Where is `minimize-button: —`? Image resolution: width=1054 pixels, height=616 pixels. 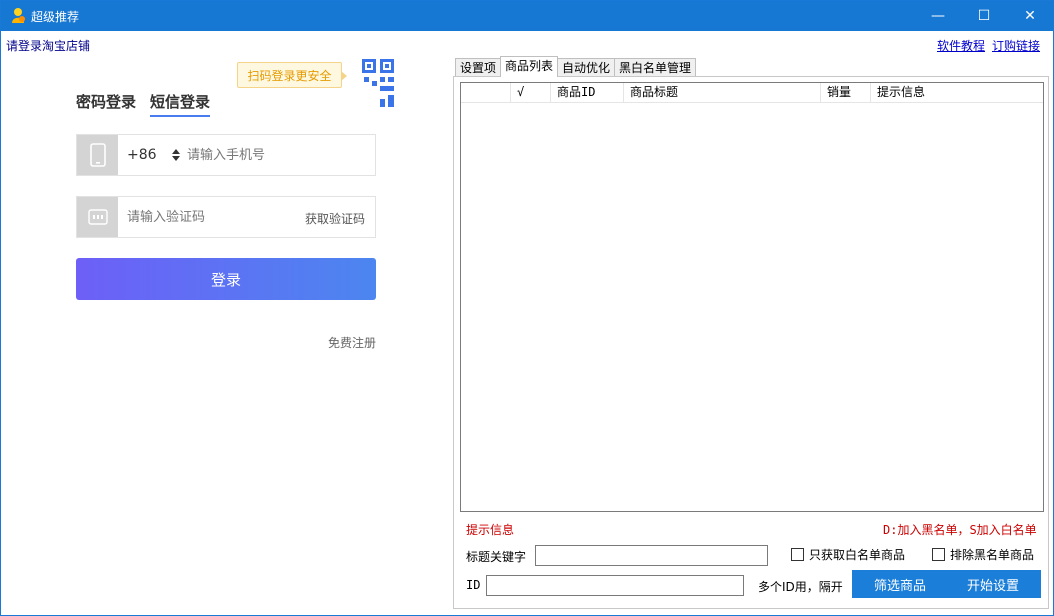 minimize-button: — is located at coordinates (938, 16).